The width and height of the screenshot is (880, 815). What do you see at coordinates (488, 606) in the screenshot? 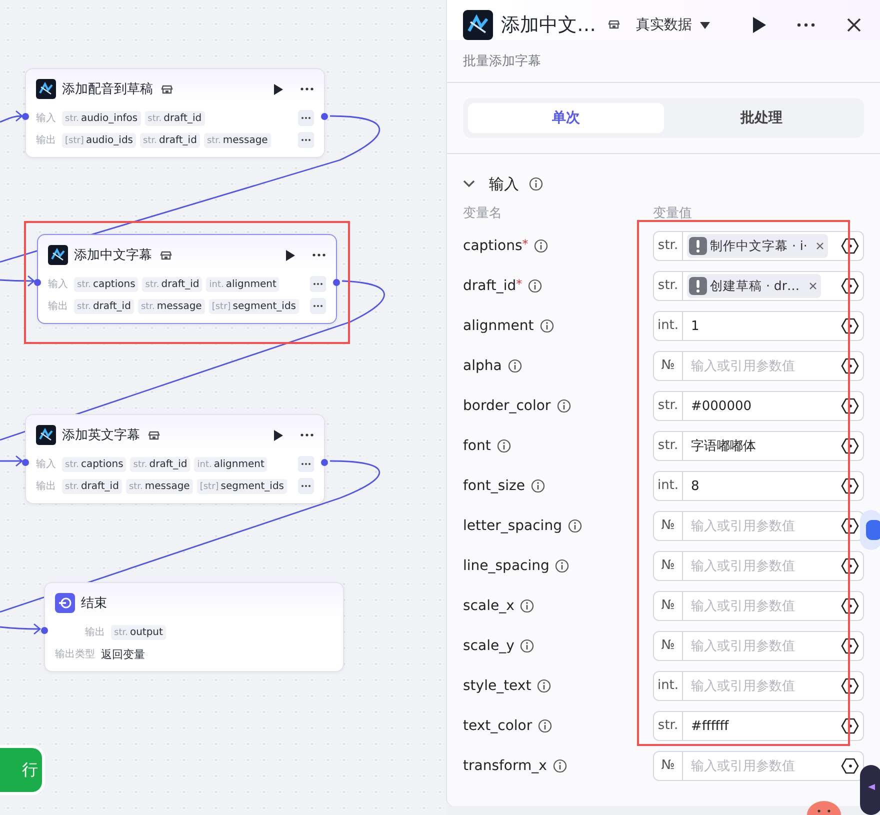
I see `parameter-name: scale_x` at bounding box center [488, 606].